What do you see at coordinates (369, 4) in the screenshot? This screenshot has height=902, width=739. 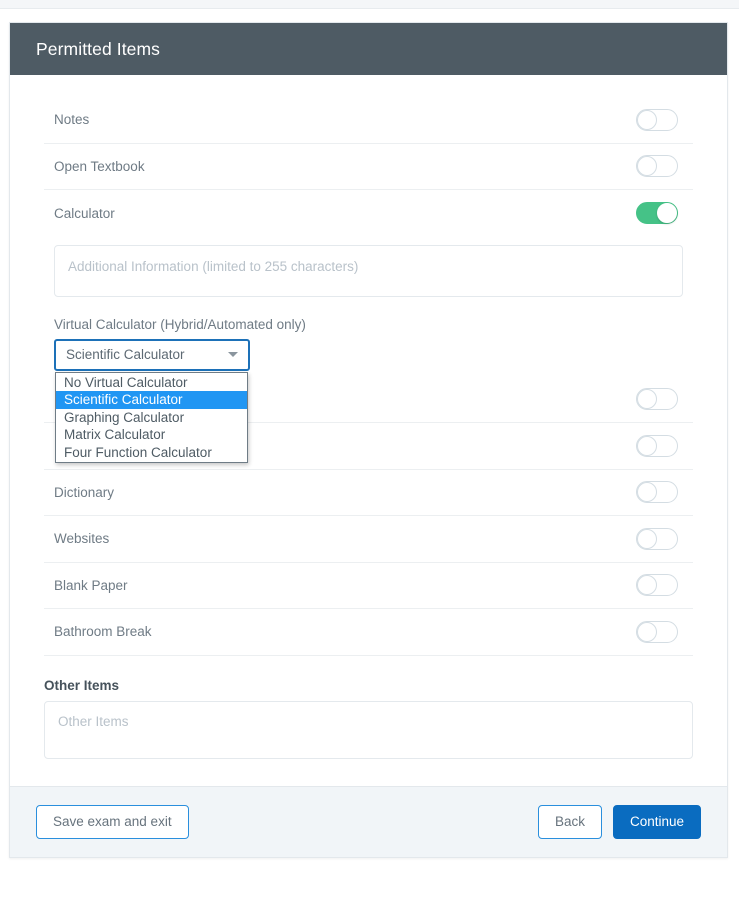 I see `page-top-strip` at bounding box center [369, 4].